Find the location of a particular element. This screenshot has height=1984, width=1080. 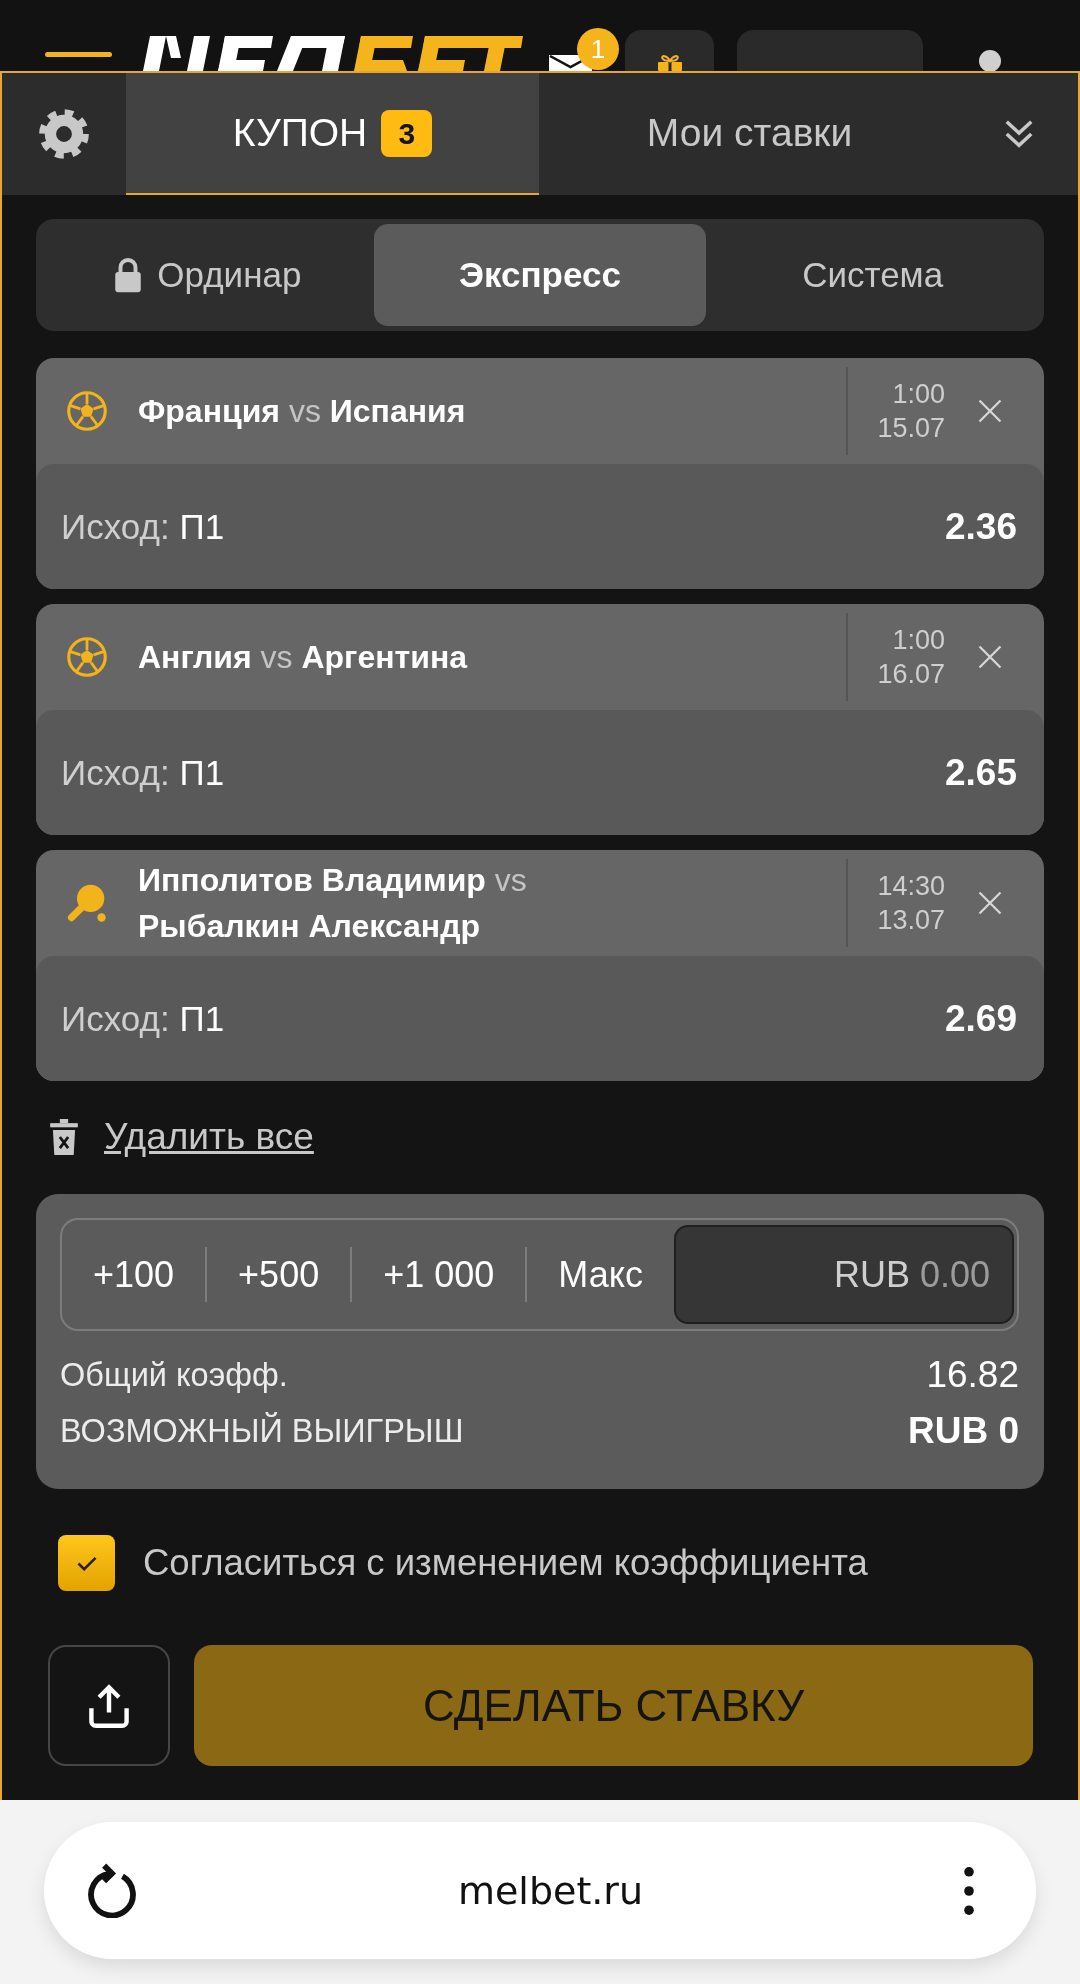

share-icon is located at coordinates (109, 1705).